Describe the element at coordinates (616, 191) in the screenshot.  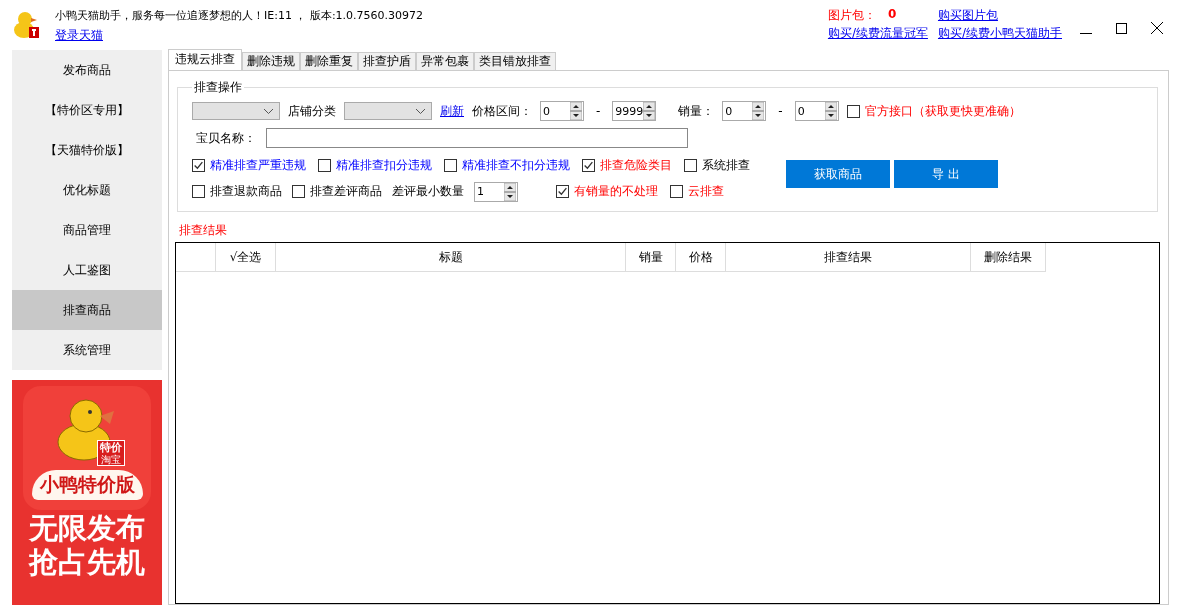
I see `checkbox-label: 有销量的不处理` at that location.